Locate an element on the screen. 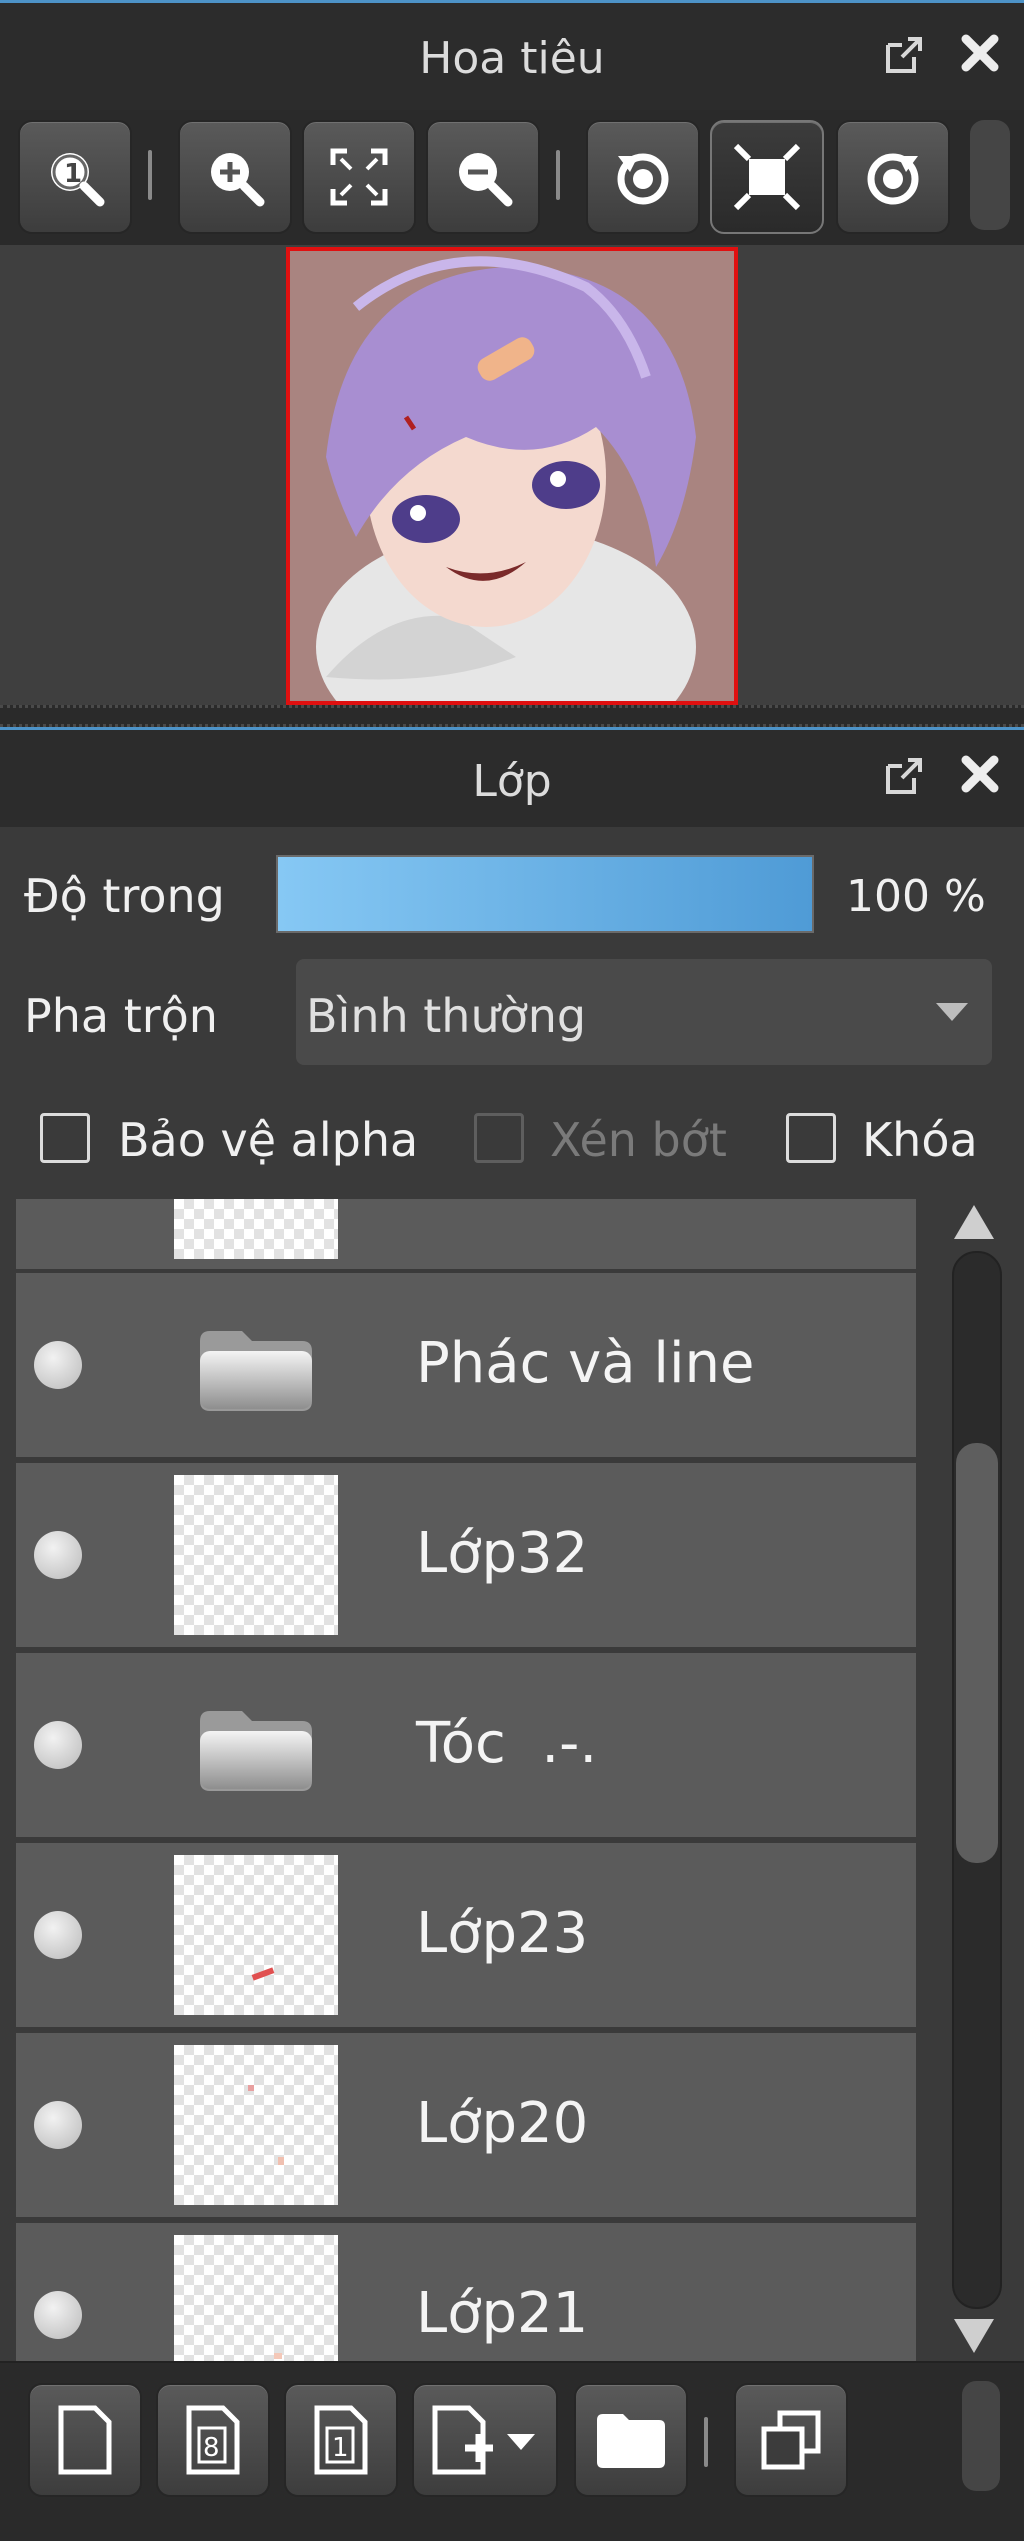  rotate-left-button is located at coordinates (643, 177).